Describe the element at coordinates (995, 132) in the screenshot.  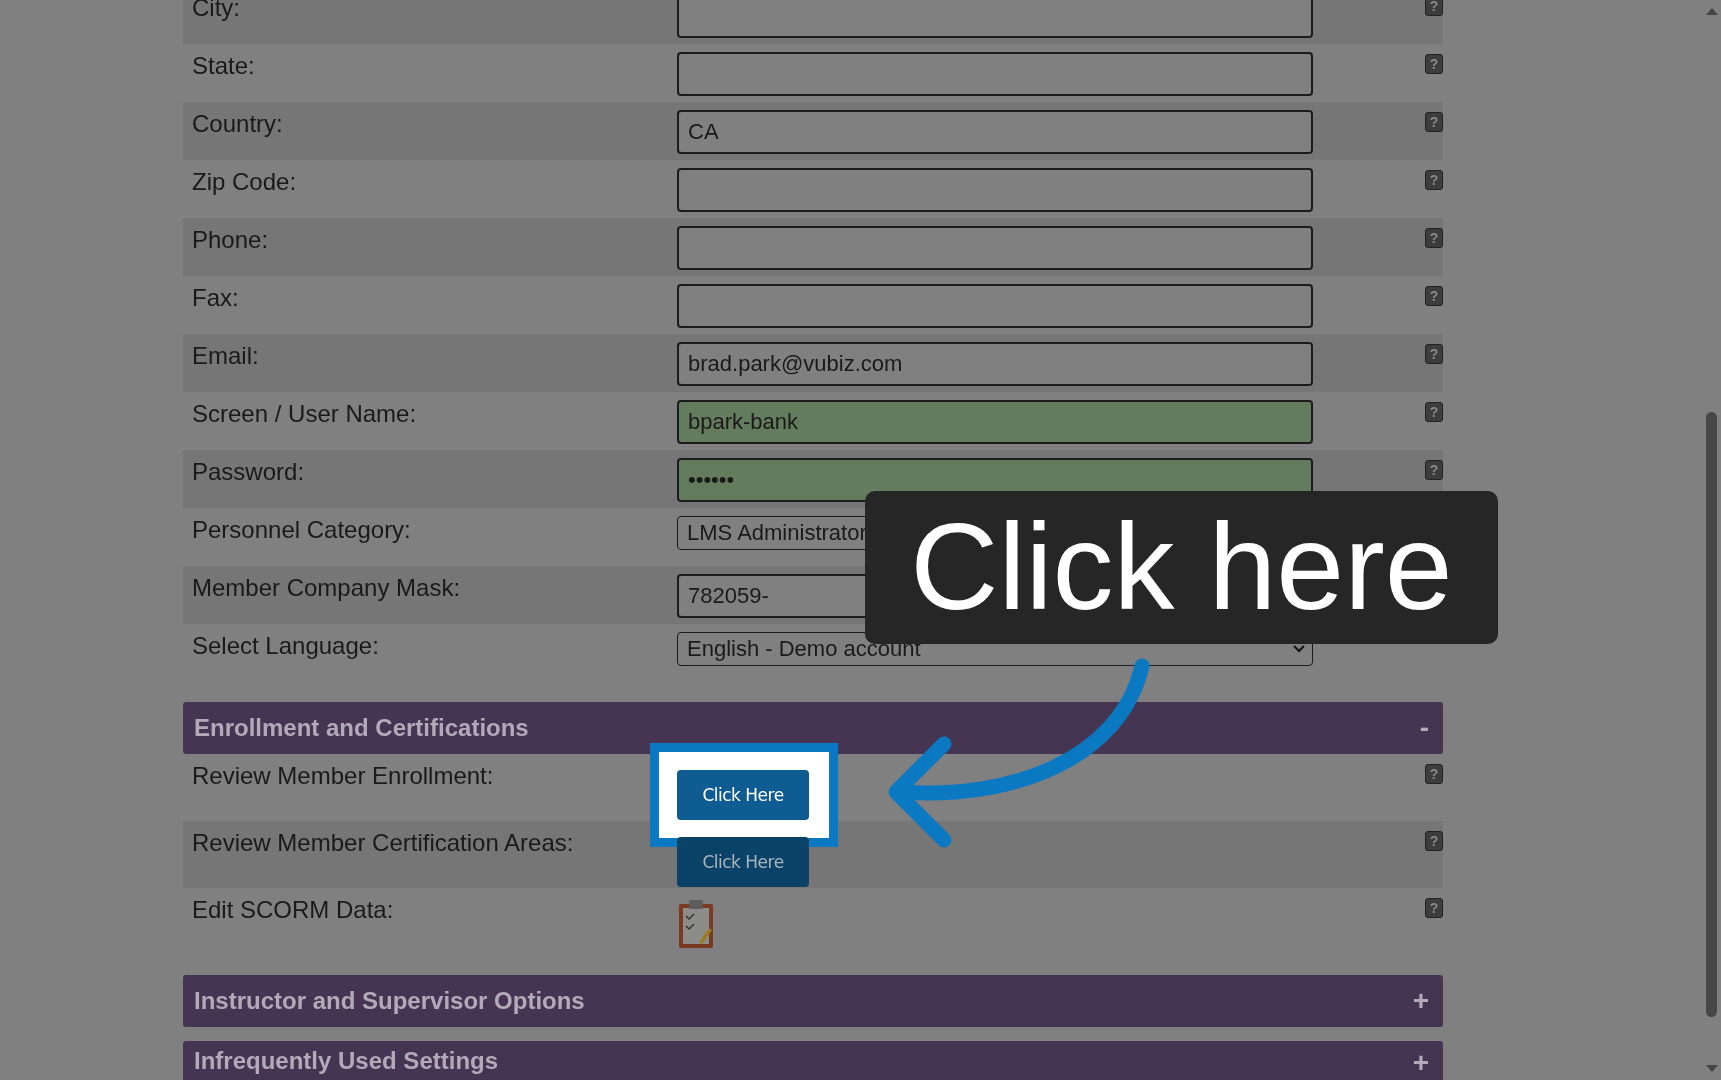
I see `text-field: CA` at that location.